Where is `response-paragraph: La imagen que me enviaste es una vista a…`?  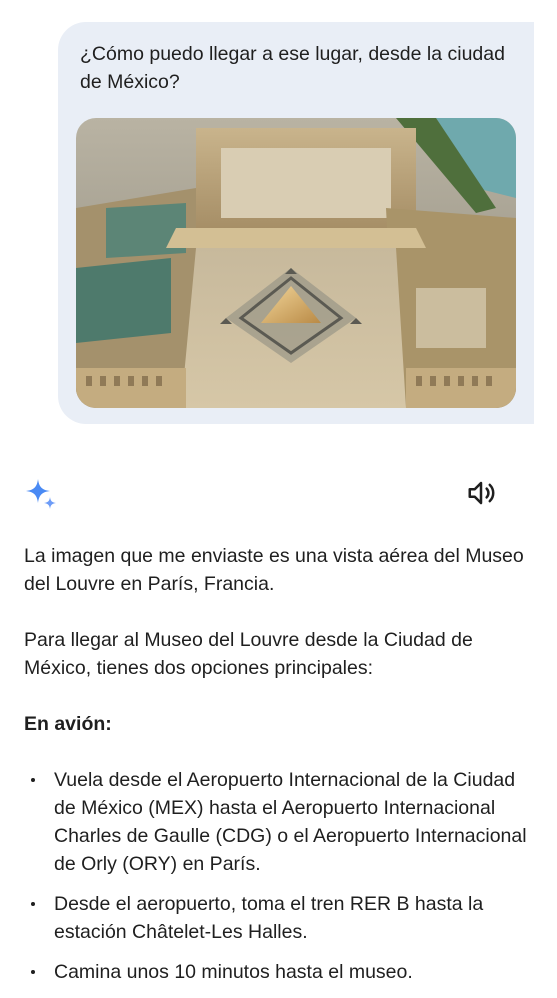 response-paragraph: La imagen que me enviaste es una vista a… is located at coordinates (274, 570).